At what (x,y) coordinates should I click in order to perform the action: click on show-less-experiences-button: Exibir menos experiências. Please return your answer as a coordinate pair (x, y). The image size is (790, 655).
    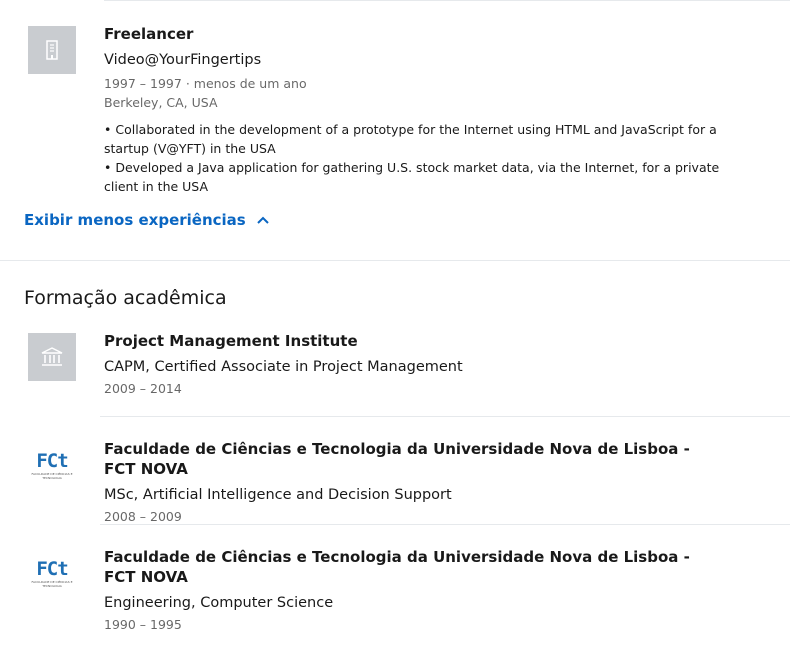
    Looking at the image, I should click on (147, 220).